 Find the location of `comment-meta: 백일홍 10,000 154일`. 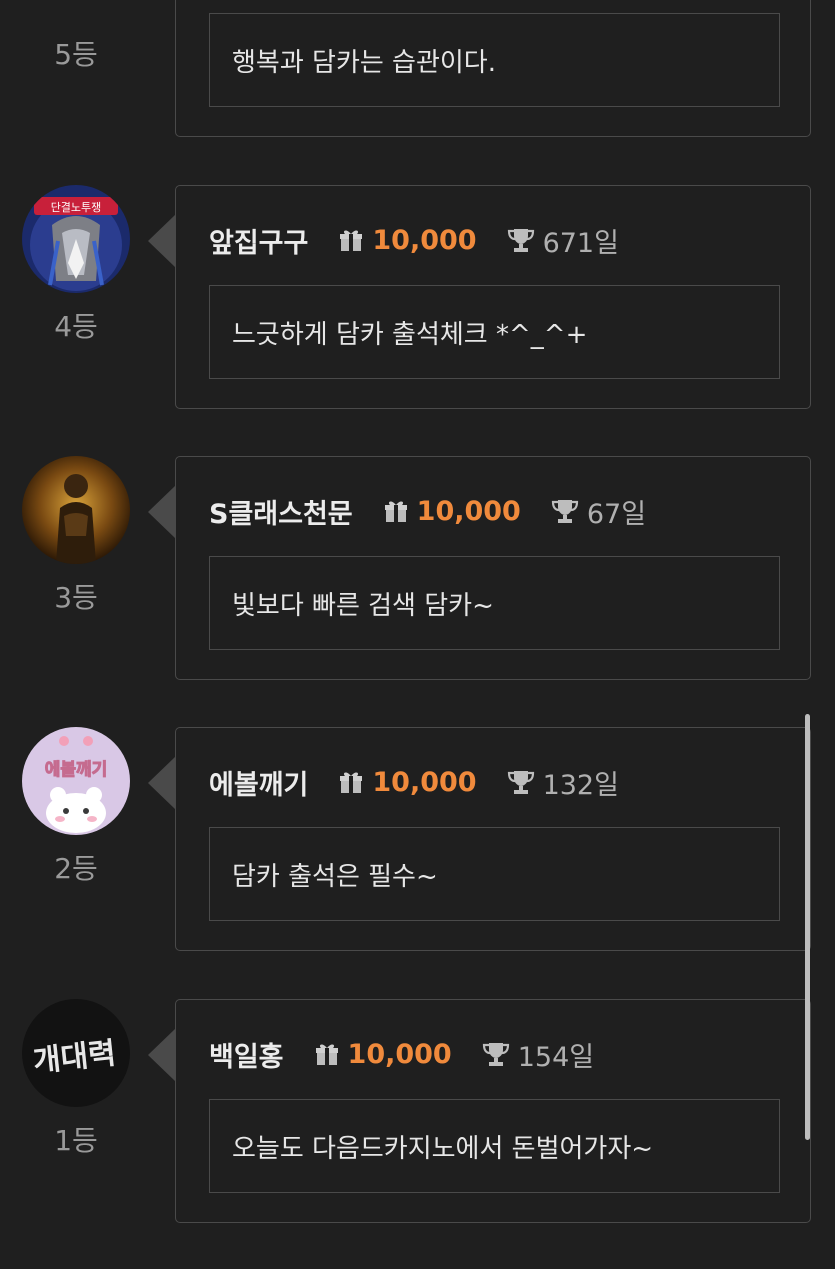

comment-meta: 백일홍 10,000 154일 is located at coordinates (401, 1054).